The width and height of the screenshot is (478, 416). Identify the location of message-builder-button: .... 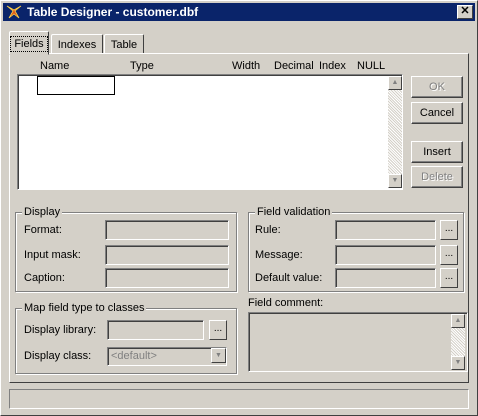
(449, 255).